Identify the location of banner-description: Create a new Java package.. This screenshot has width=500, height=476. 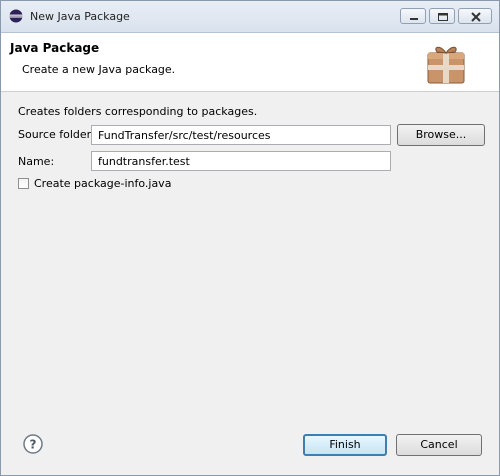
(99, 69).